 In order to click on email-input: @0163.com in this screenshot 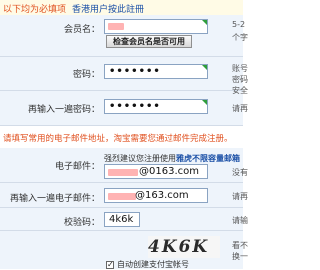, I will do `click(156, 171)`.